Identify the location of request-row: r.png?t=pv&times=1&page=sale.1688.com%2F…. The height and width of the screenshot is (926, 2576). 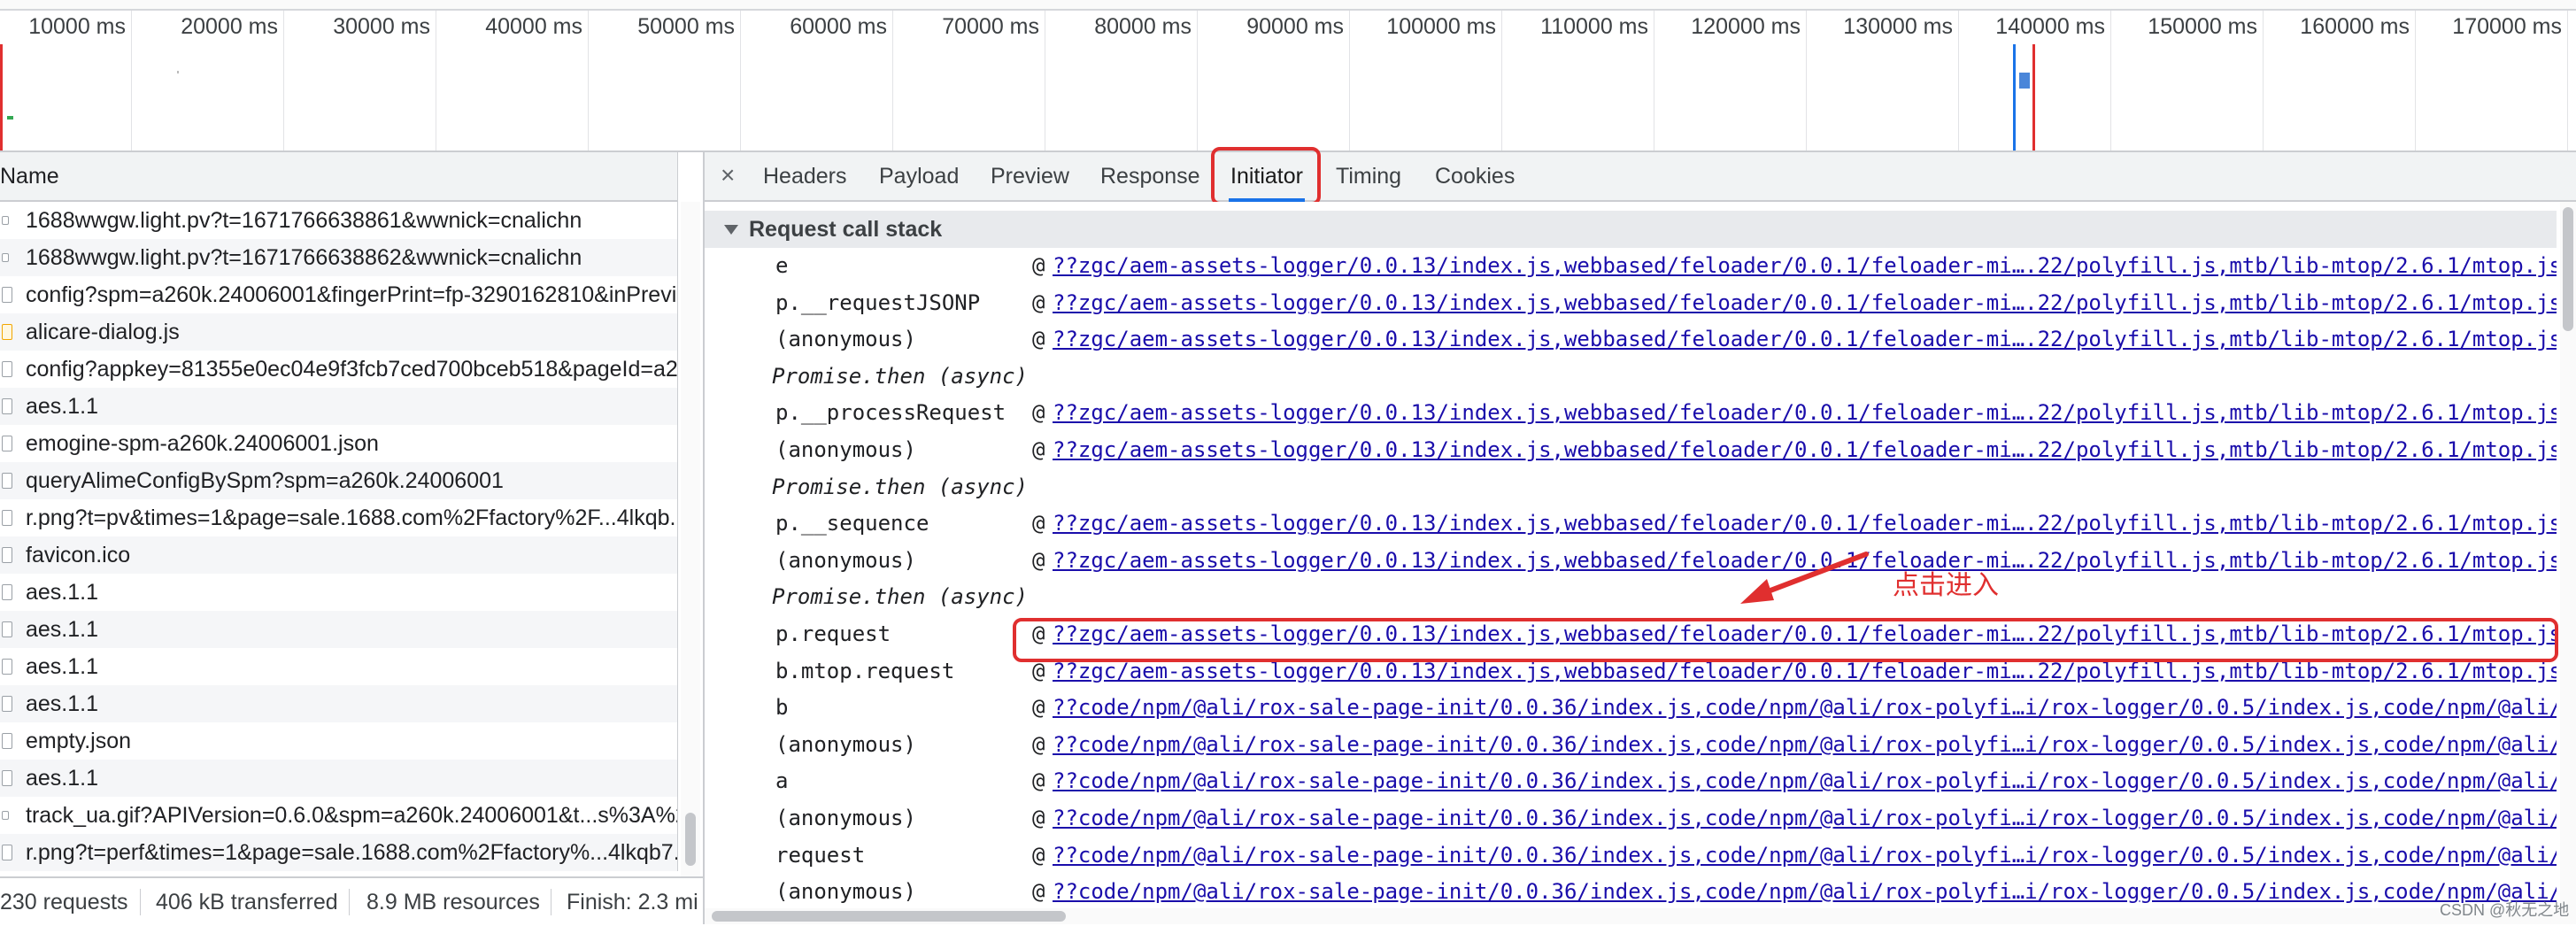
(339, 517).